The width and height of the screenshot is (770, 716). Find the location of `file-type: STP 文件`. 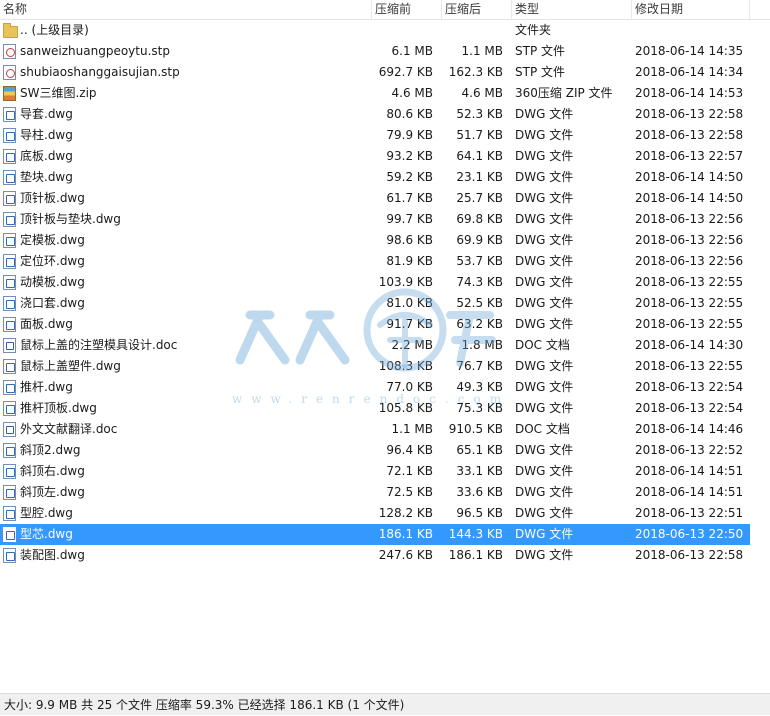

file-type: STP 文件 is located at coordinates (540, 72).